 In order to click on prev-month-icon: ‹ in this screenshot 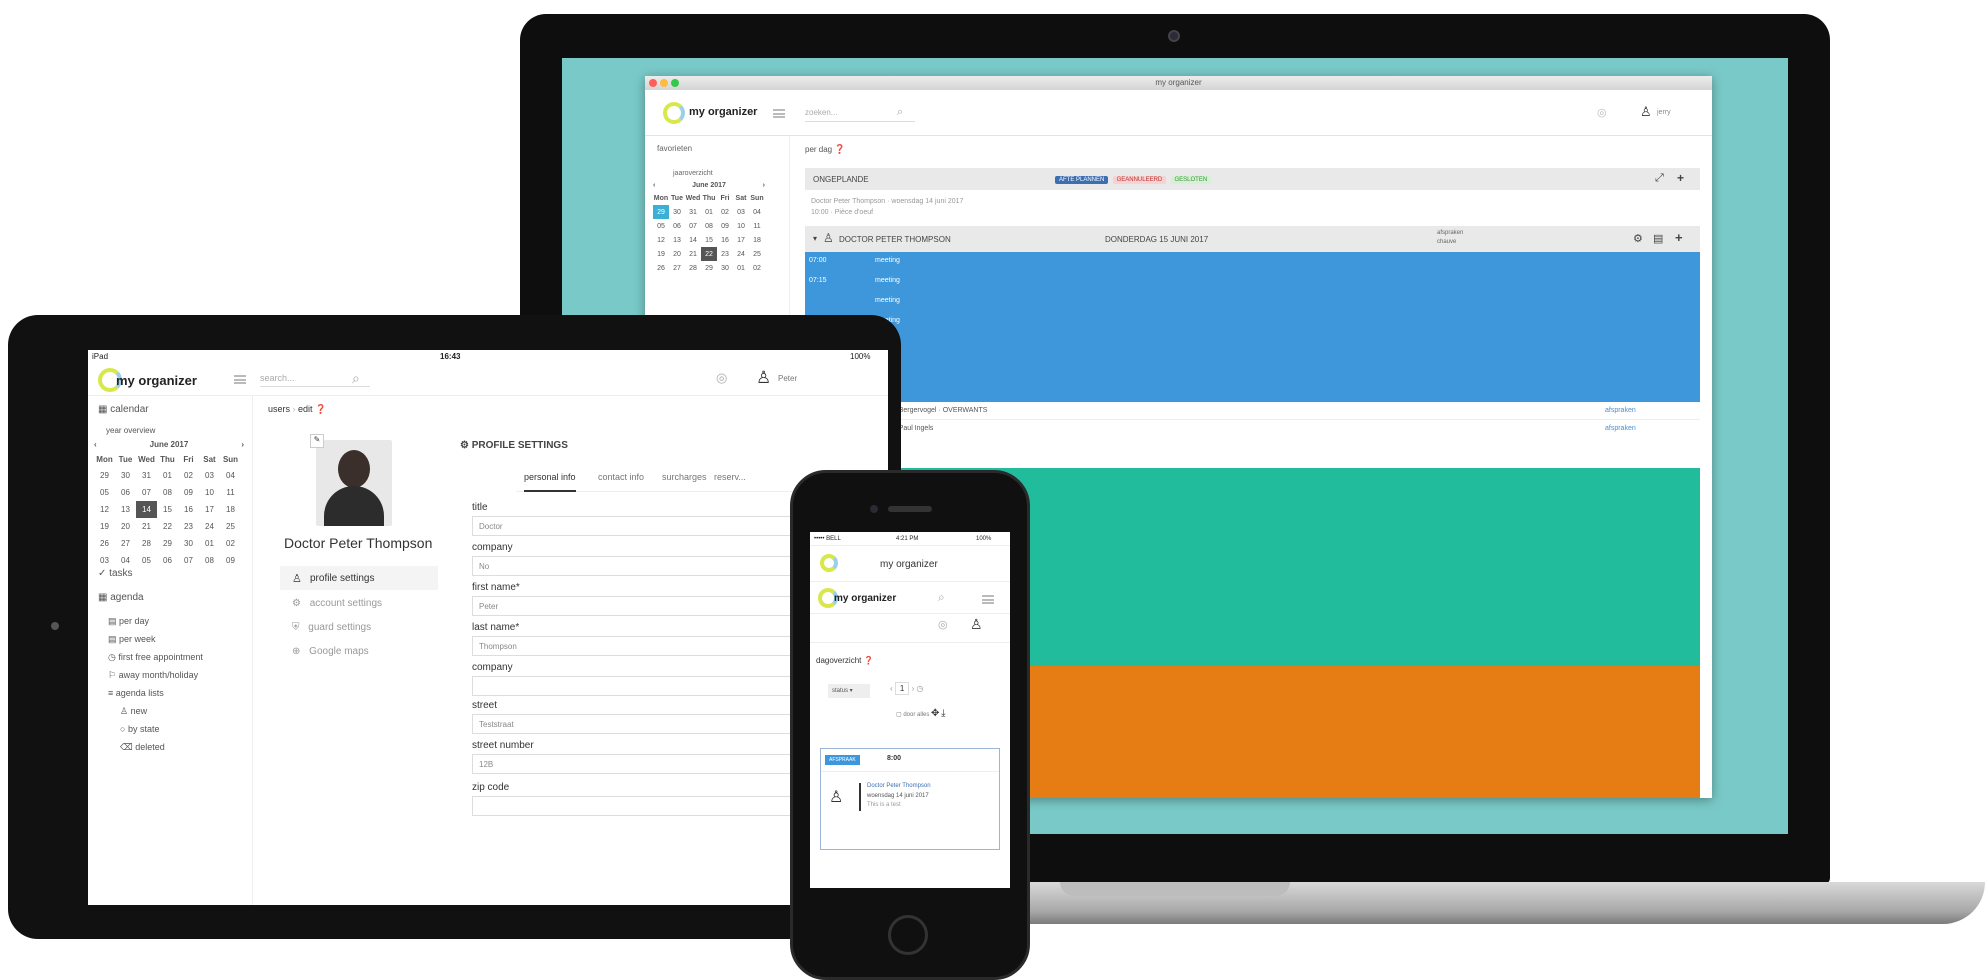, I will do `click(654, 185)`.